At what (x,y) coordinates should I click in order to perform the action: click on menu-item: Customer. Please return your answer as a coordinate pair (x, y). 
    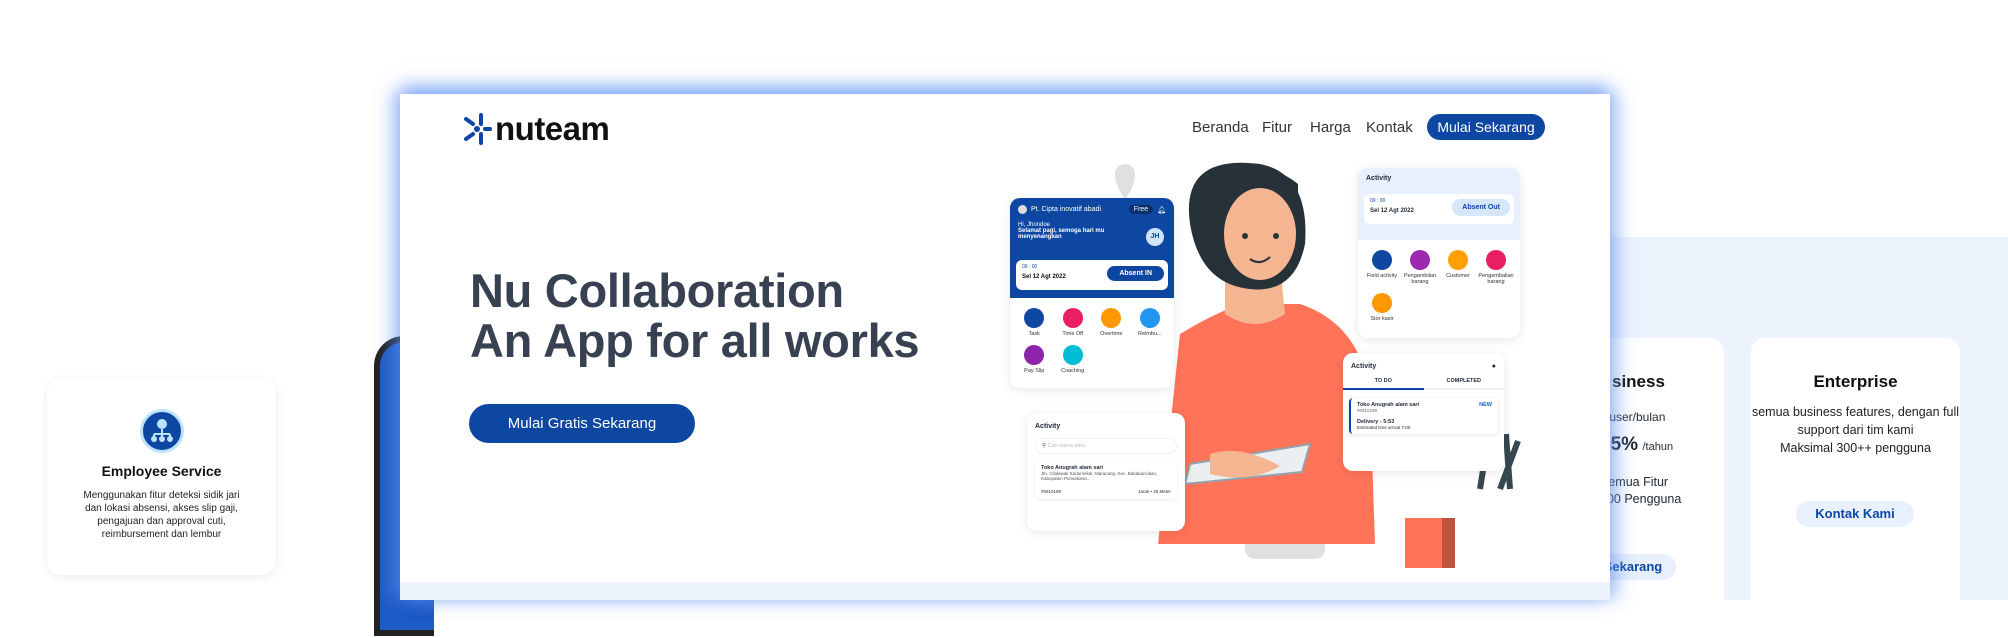
    Looking at the image, I should click on (1458, 267).